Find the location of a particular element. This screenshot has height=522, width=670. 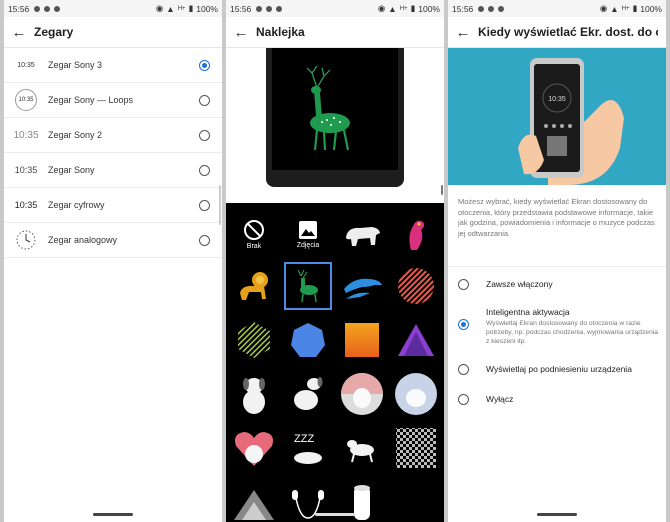

orange-square-sticker is located at coordinates (362, 340).